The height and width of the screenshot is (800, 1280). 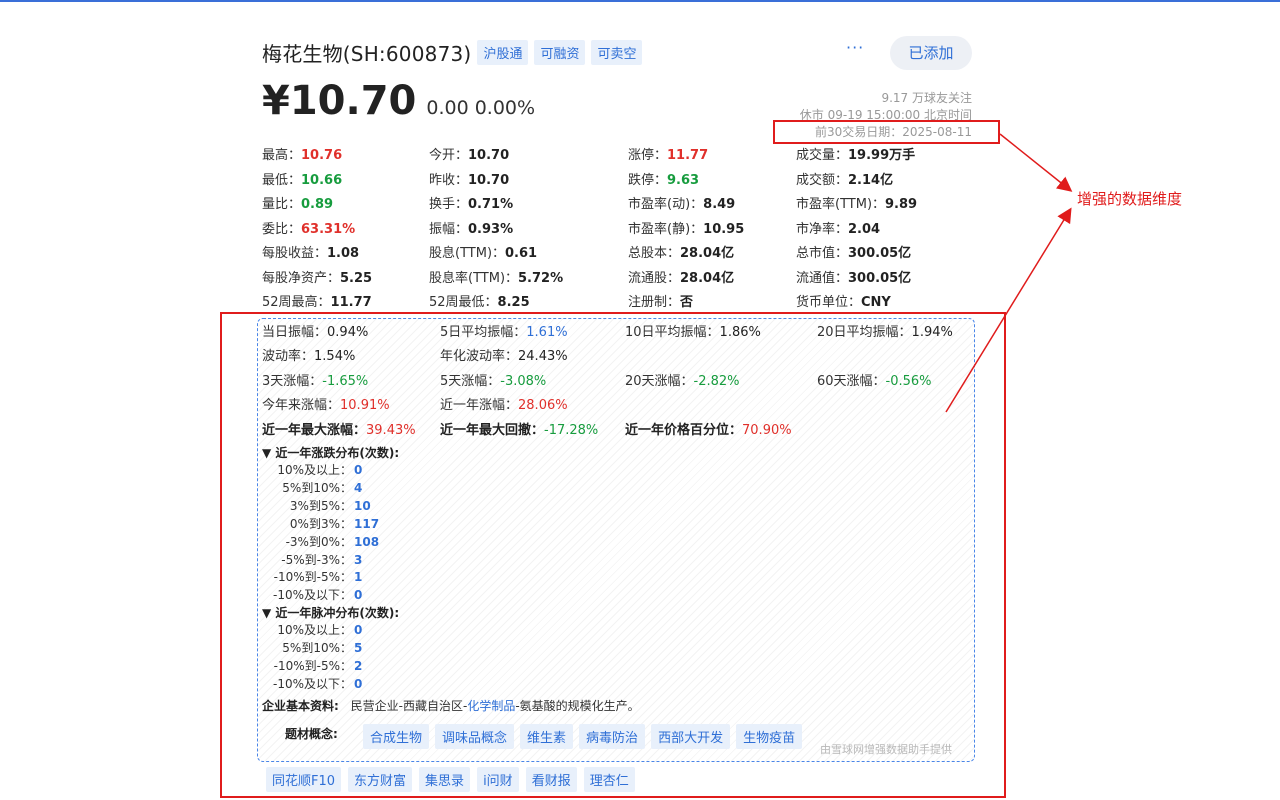 What do you see at coordinates (843, 303) in the screenshot?
I see `quote-cell: 货币单位：CNY` at bounding box center [843, 303].